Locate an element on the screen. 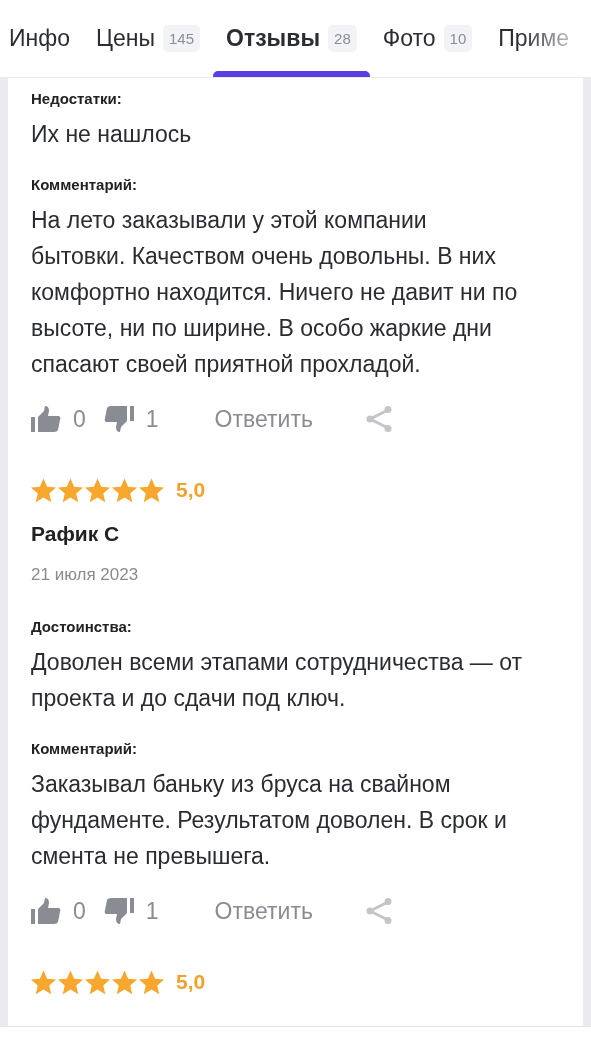 The image size is (591, 1039). author-name: Рафик С is located at coordinates (76, 534).